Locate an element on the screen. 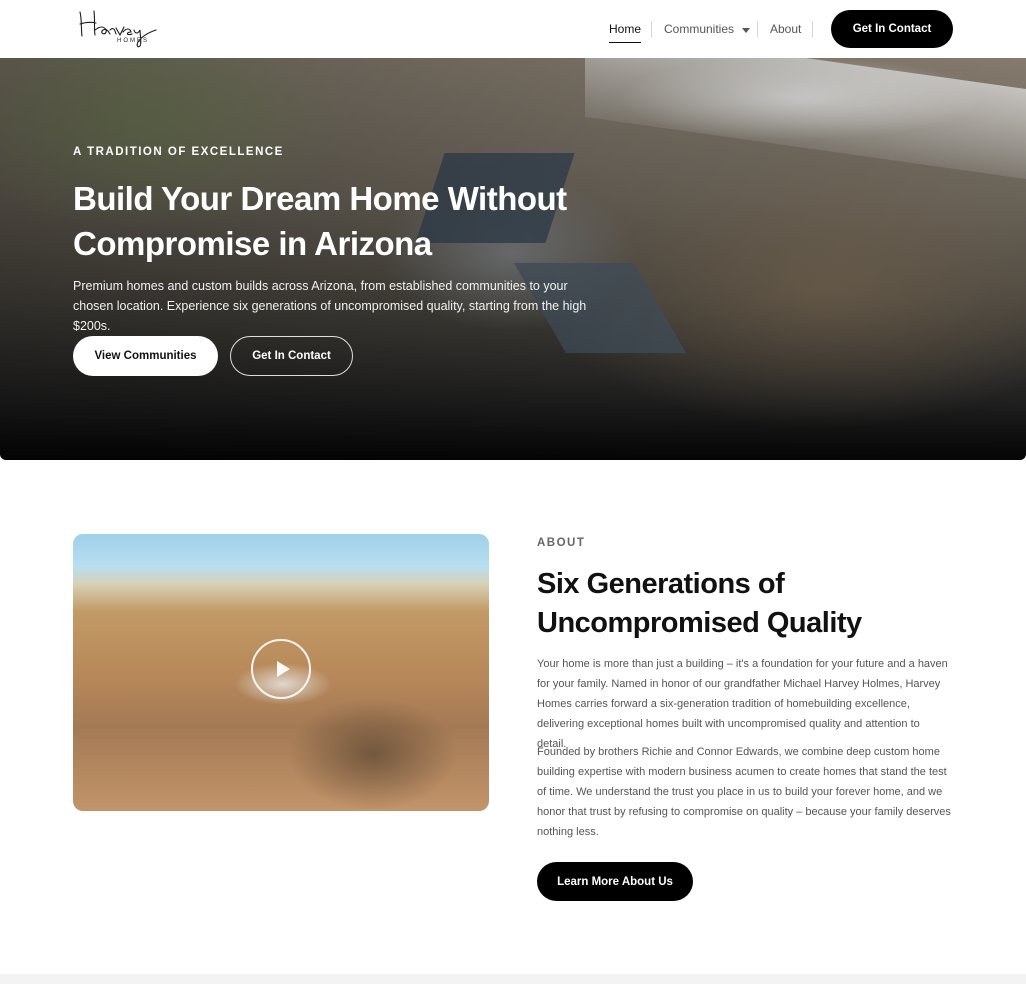 This screenshot has height=984, width=1026. play-icon is located at coordinates (281, 669).